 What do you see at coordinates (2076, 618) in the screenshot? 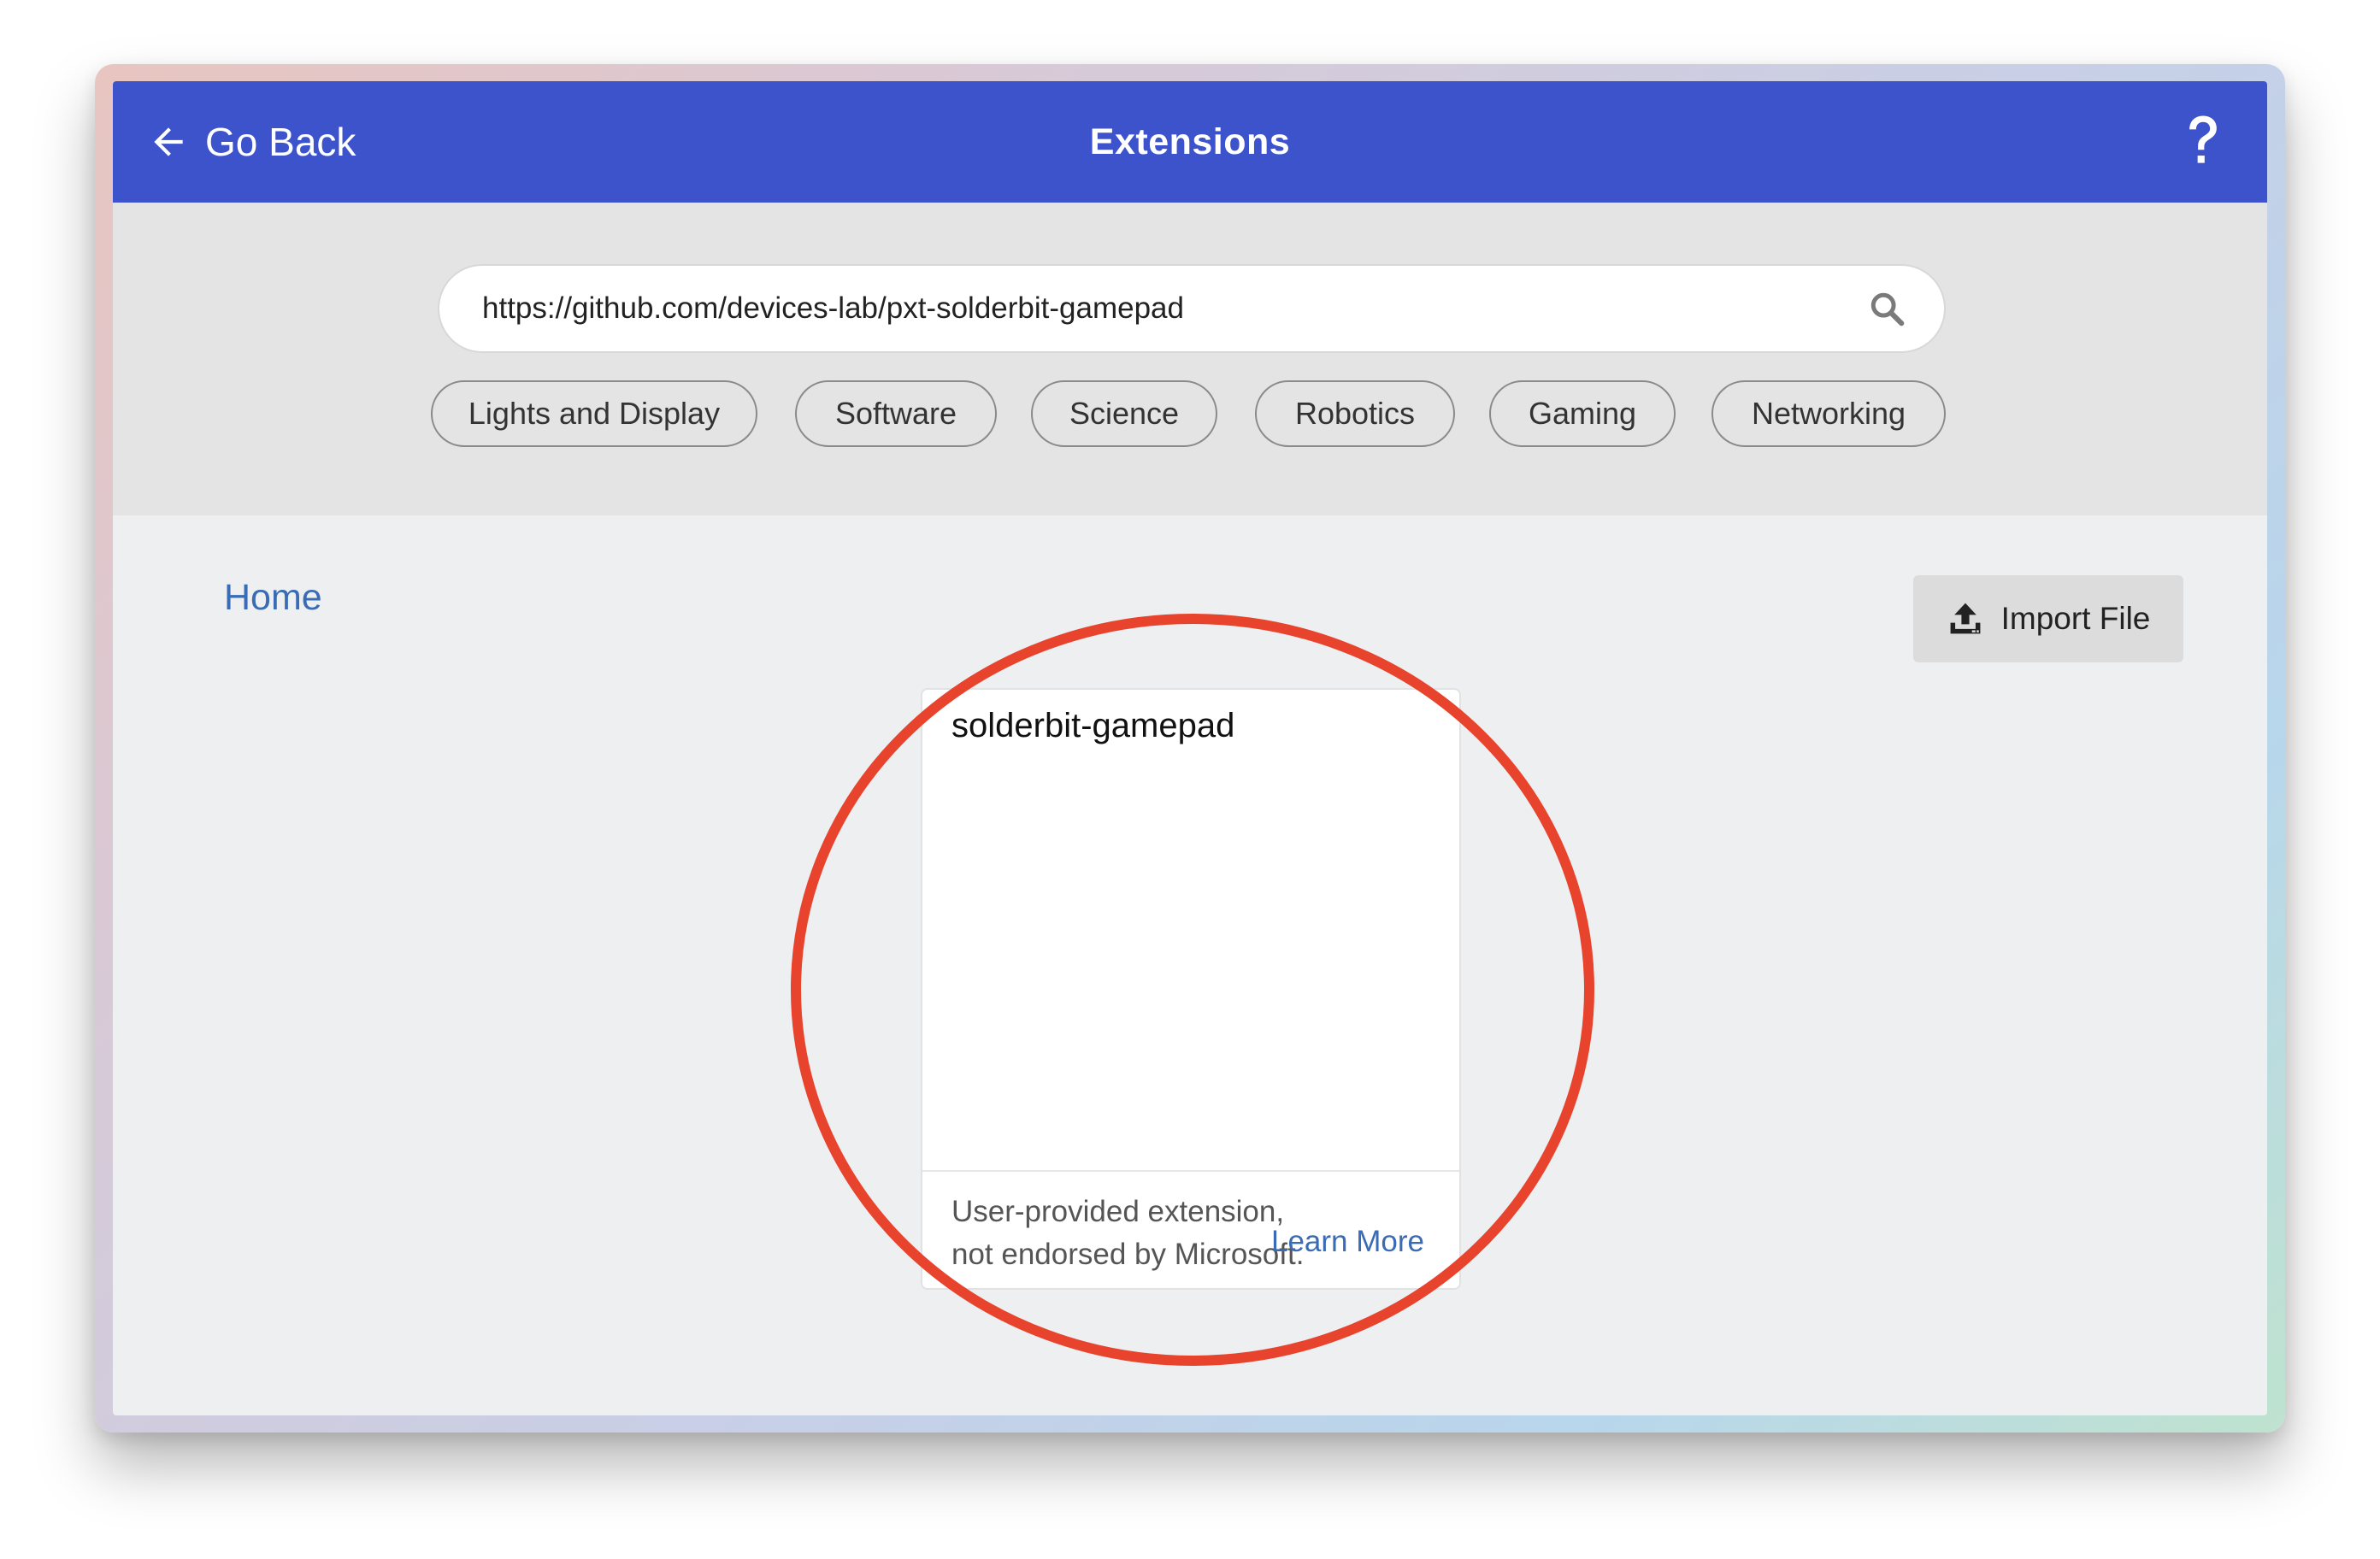
I see `import-file-label: Import File` at bounding box center [2076, 618].